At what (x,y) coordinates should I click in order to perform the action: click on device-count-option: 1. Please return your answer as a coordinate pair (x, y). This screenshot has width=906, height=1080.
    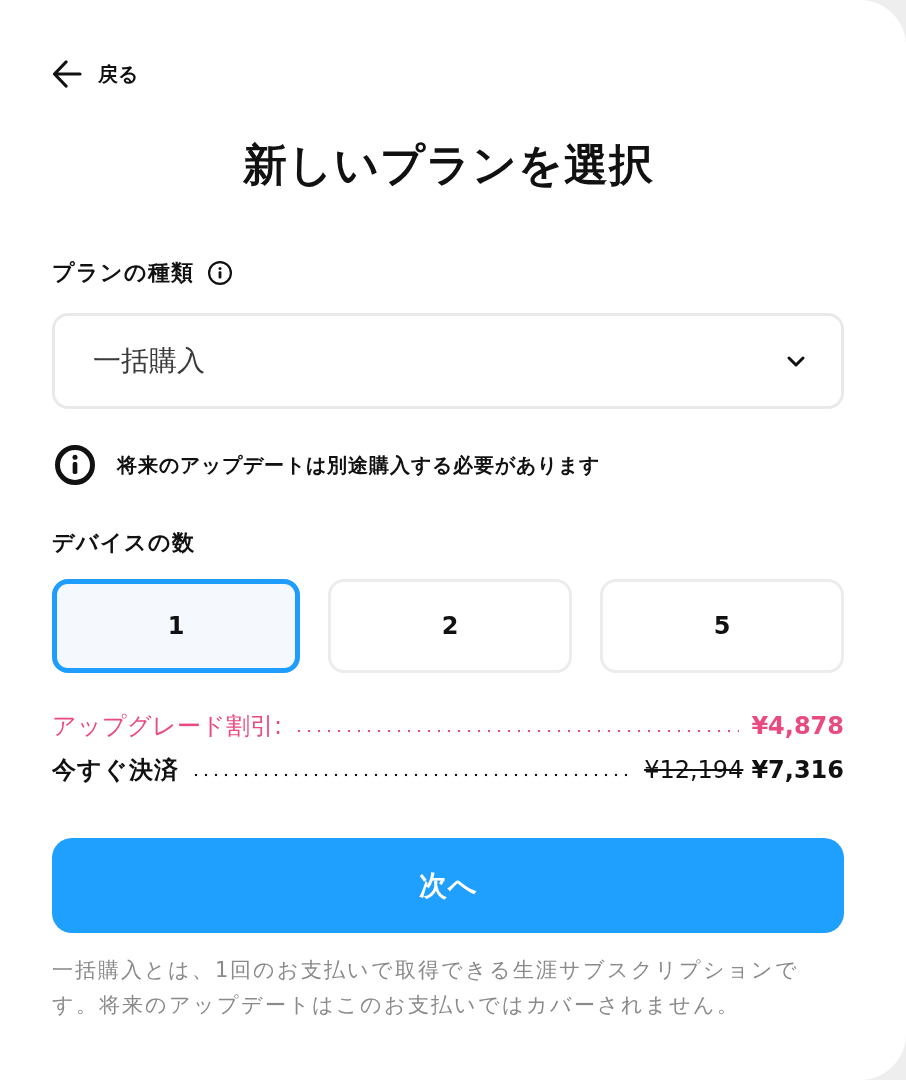
    Looking at the image, I should click on (176, 626).